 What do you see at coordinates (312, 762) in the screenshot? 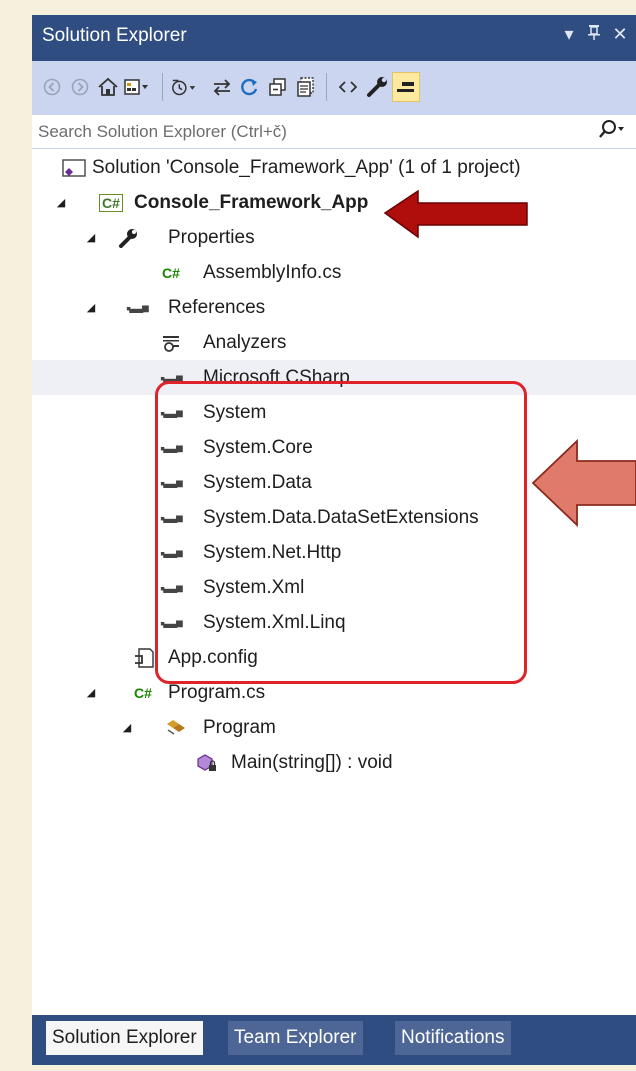
I see `tree-item-label: Main(string[]) : void` at bounding box center [312, 762].